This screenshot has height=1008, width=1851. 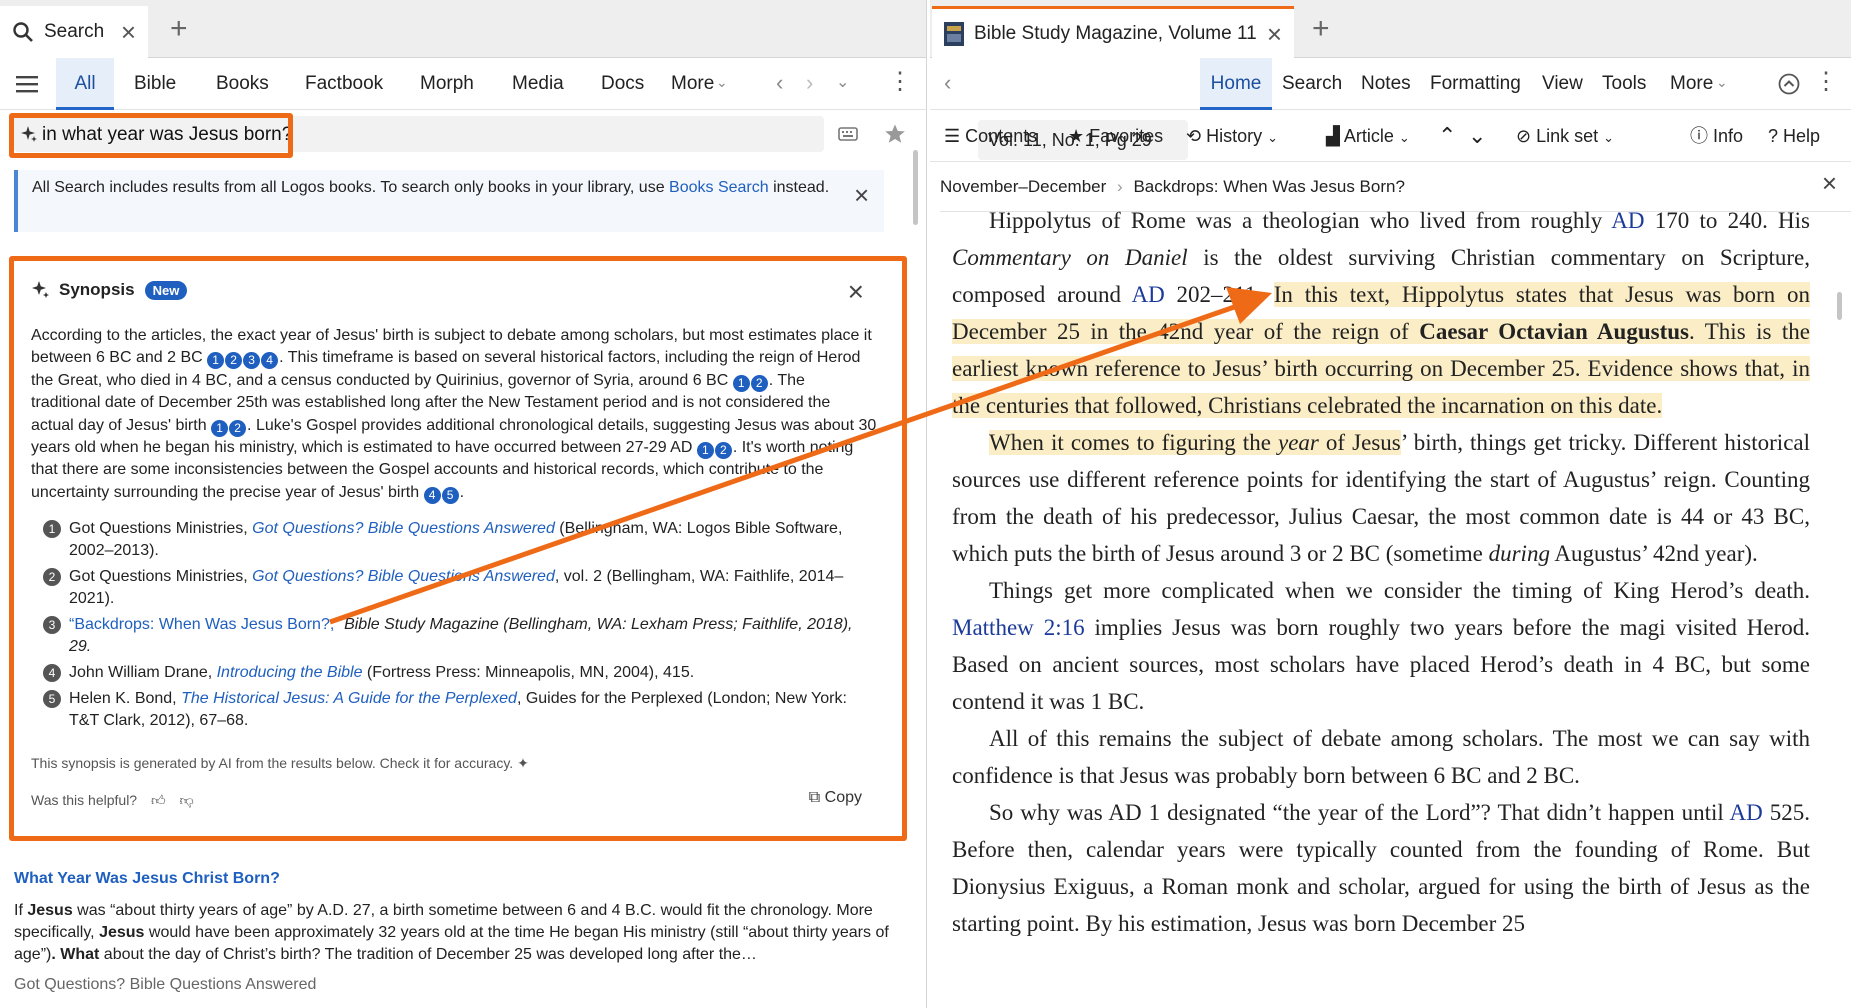 What do you see at coordinates (1023, 186) in the screenshot?
I see `breadcrumb-item: November–December` at bounding box center [1023, 186].